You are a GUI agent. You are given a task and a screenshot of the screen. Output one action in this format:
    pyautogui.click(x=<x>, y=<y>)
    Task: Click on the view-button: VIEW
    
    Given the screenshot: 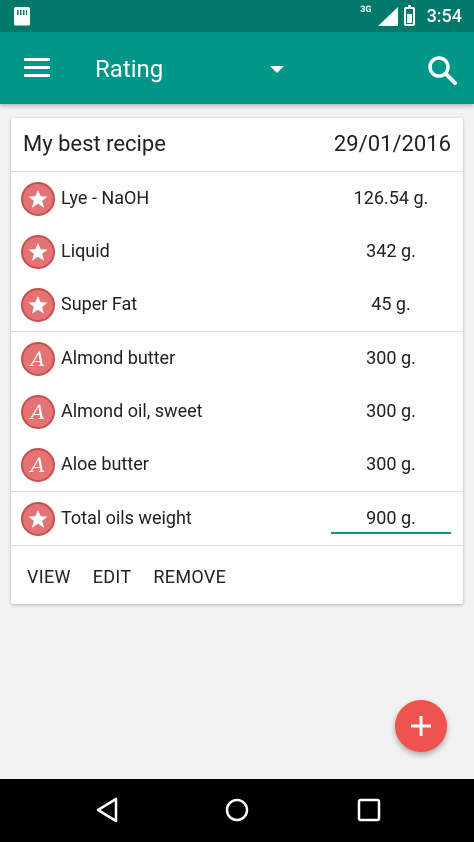 What is the action you would take?
    pyautogui.click(x=49, y=577)
    